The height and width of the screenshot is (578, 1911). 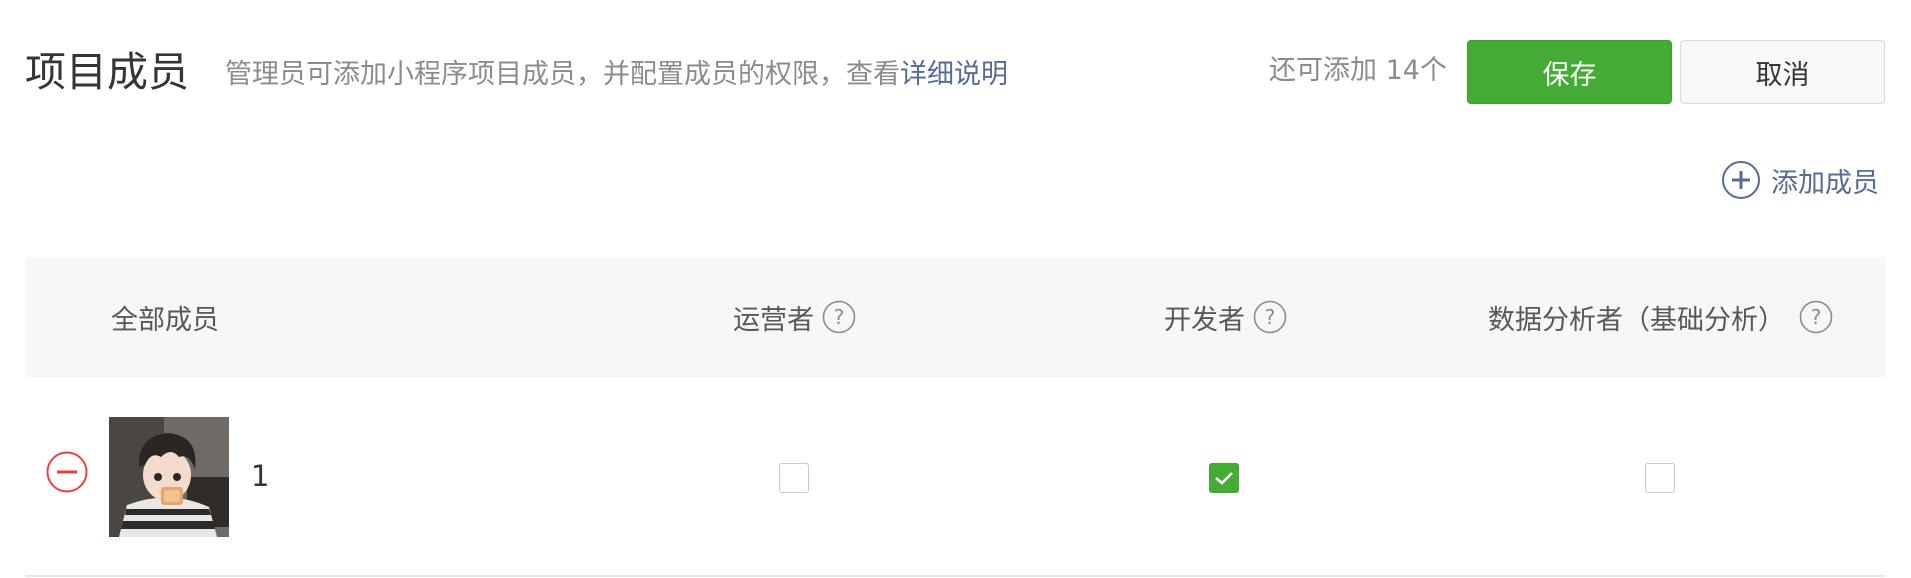 I want to click on column-analyst: 数据分析者（基础分析） ?, so click(x=1660, y=317).